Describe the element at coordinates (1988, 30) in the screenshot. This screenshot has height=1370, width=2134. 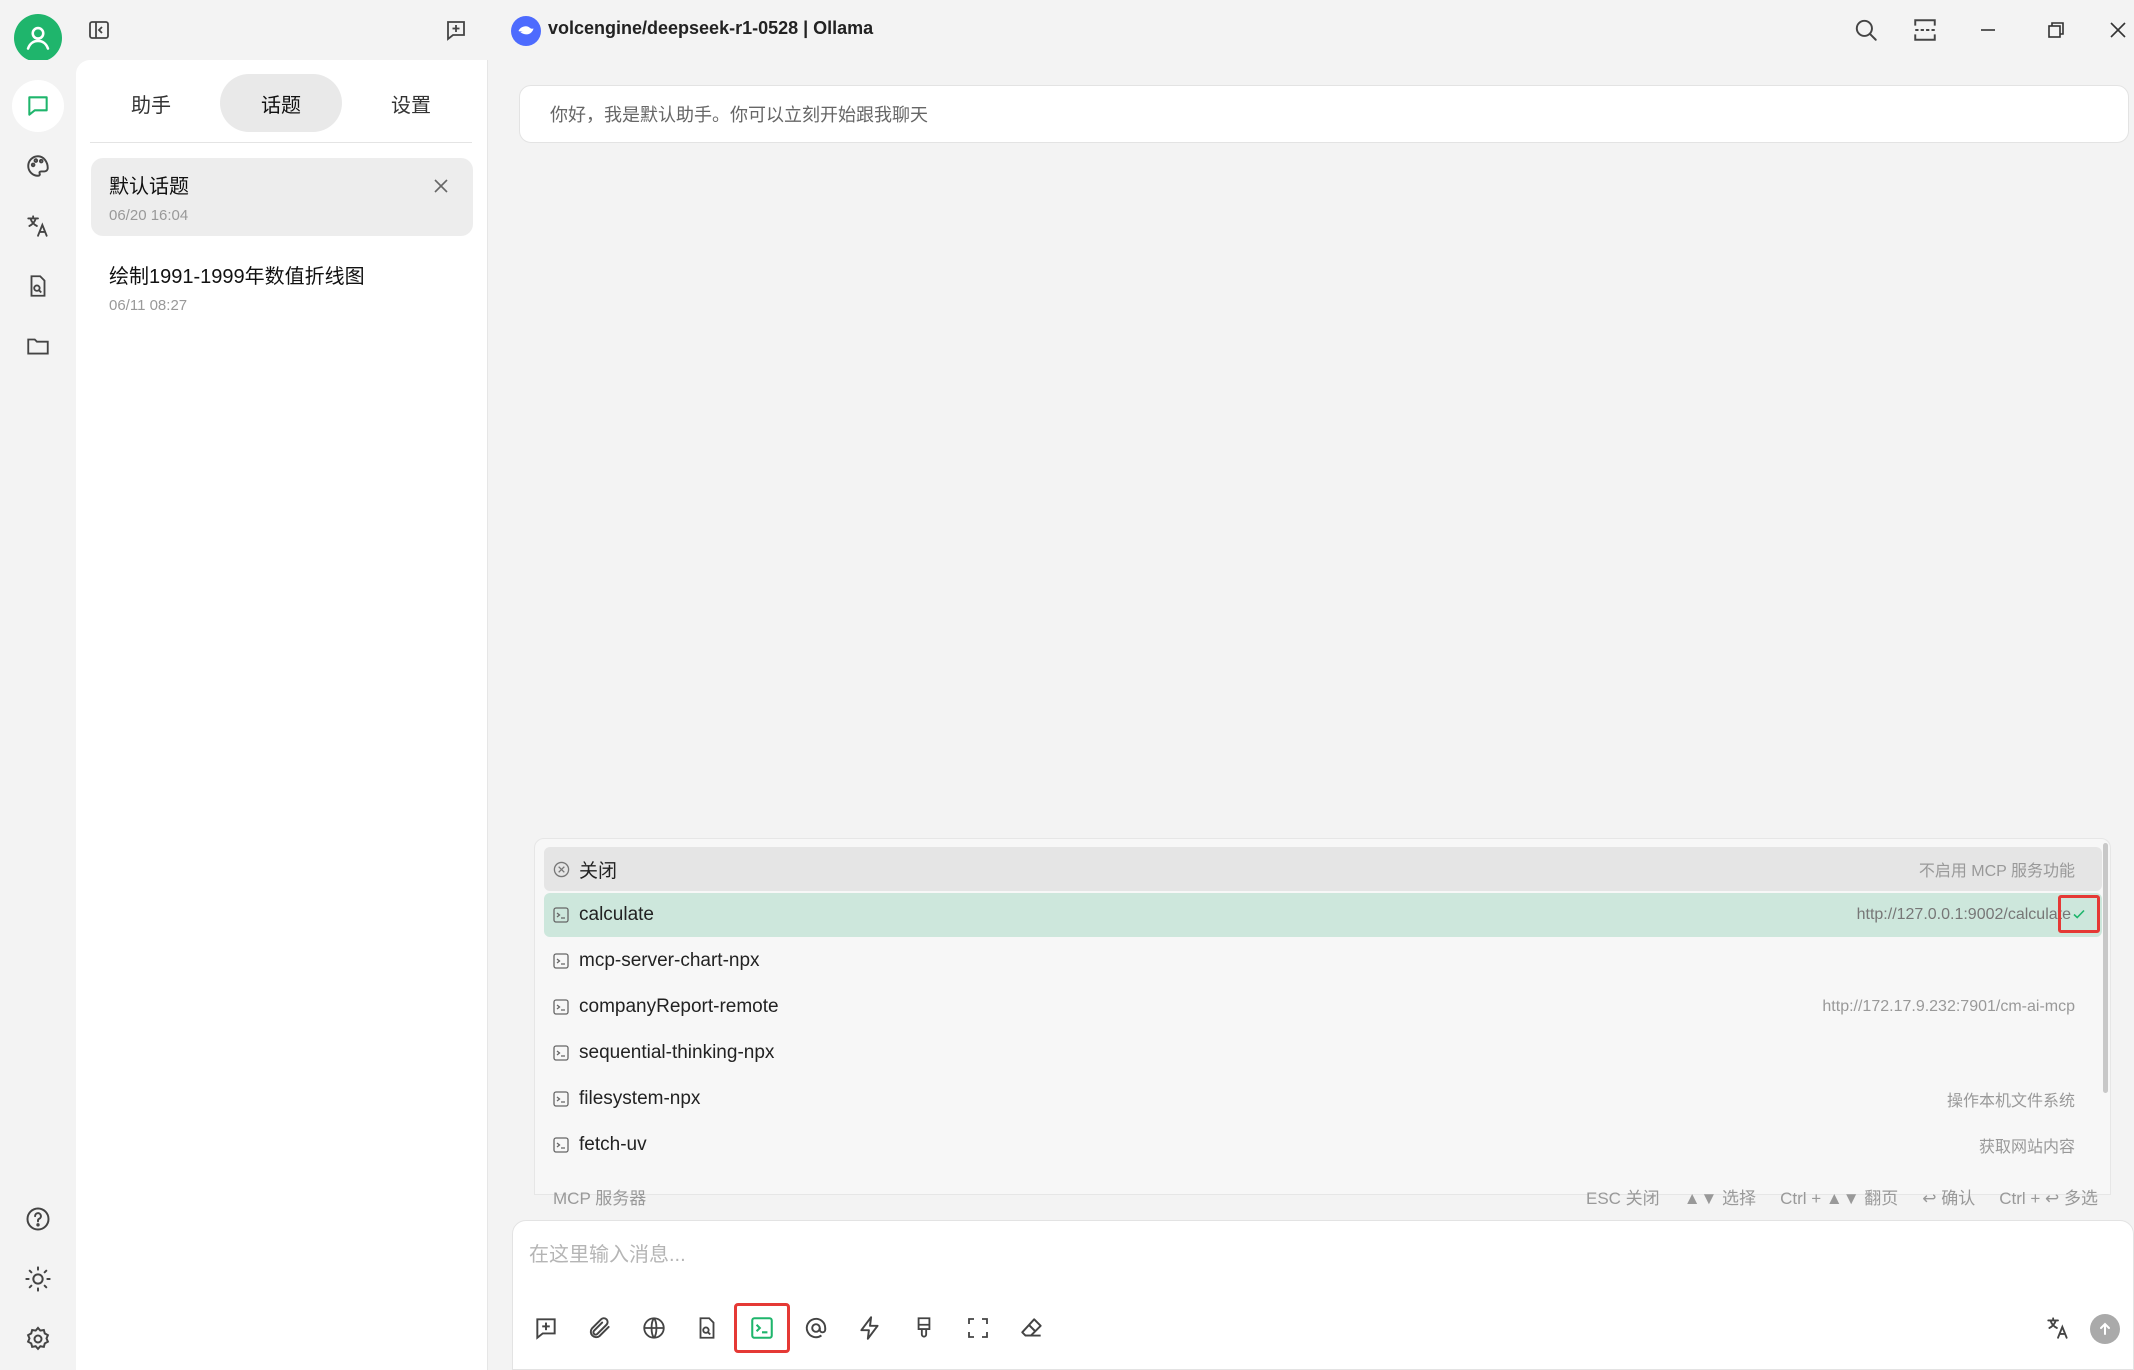
I see `minimize-icon` at that location.